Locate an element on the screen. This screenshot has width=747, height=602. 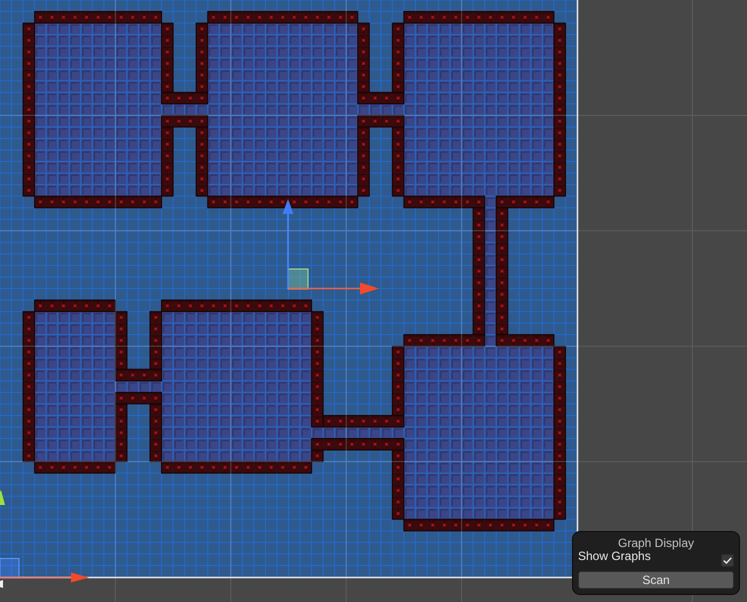
panel-title: Graph Display is located at coordinates (656, 543).